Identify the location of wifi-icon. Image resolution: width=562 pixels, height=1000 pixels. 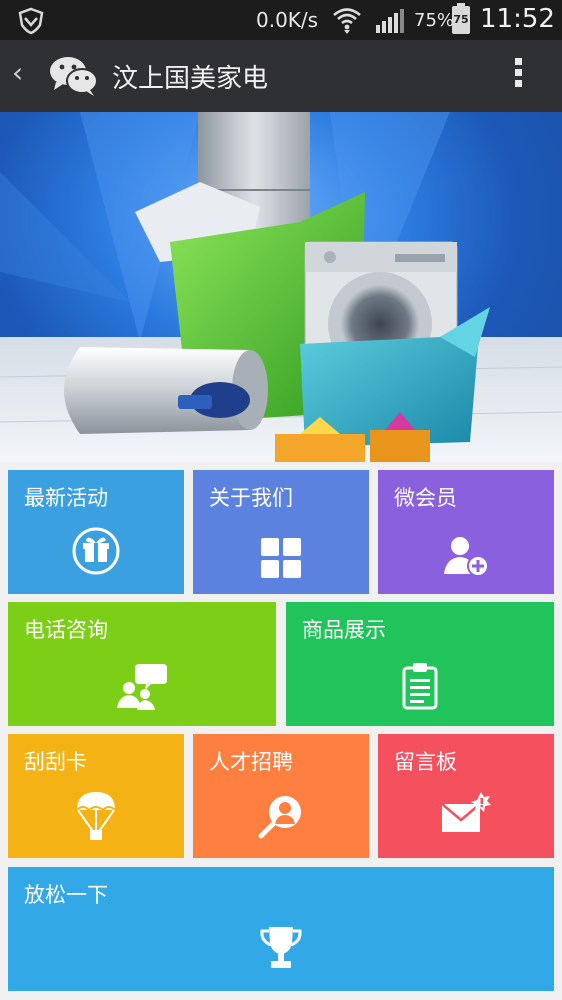
(347, 21).